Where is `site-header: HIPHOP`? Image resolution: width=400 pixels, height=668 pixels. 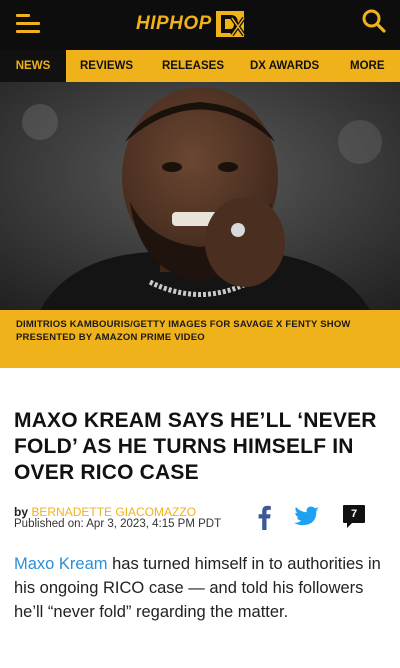
site-header: HIPHOP is located at coordinates (200, 25).